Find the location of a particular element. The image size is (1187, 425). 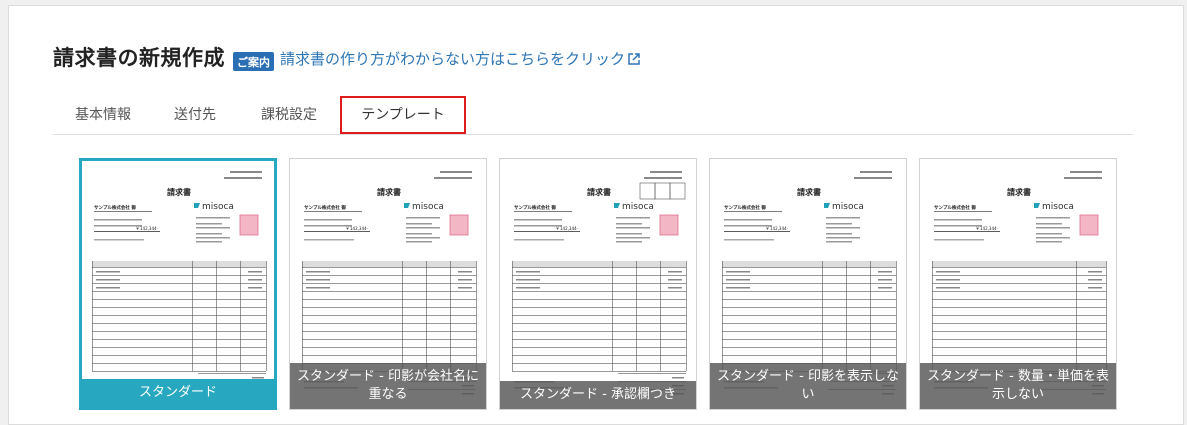

help-link: 請求書の作り方がわからない方はこちらをクリック is located at coordinates (460, 58).